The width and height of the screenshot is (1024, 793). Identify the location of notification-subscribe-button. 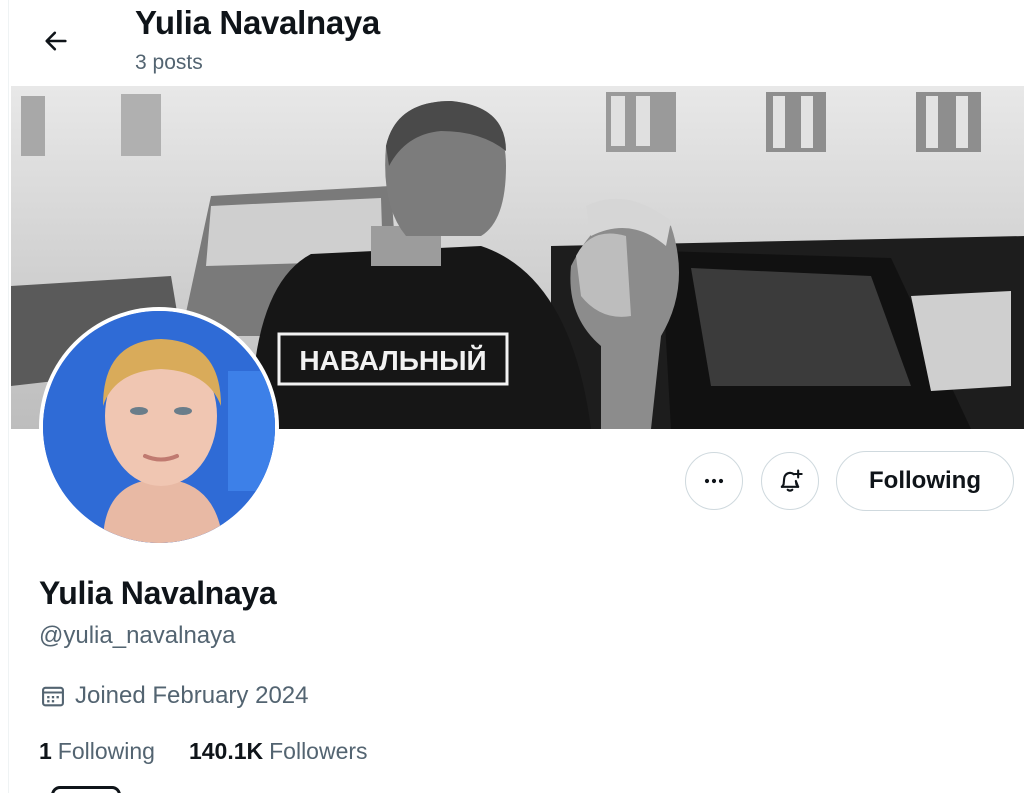
(790, 481).